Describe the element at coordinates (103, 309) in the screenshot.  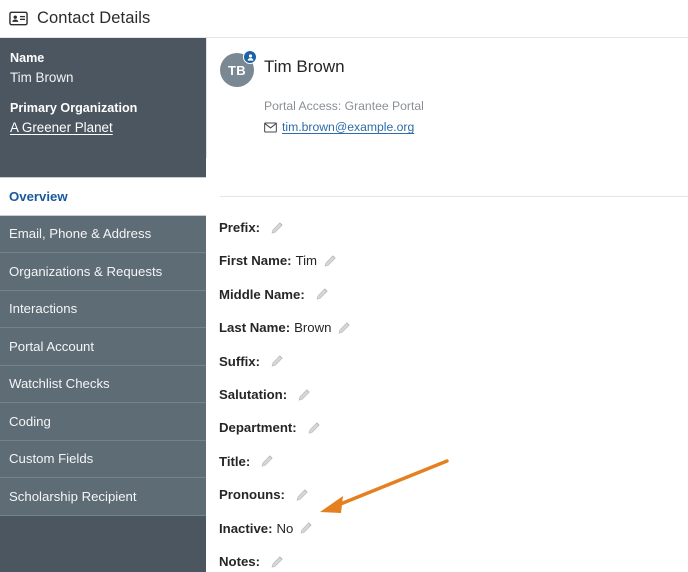
I see `sidebar-item-interactions: Interactions` at that location.